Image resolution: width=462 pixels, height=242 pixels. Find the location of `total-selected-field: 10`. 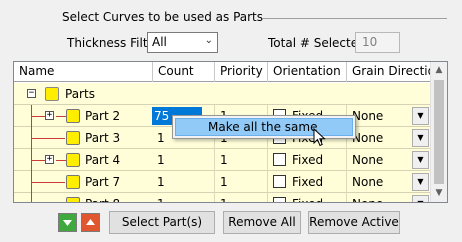

total-selected-field: 10 is located at coordinates (377, 42).